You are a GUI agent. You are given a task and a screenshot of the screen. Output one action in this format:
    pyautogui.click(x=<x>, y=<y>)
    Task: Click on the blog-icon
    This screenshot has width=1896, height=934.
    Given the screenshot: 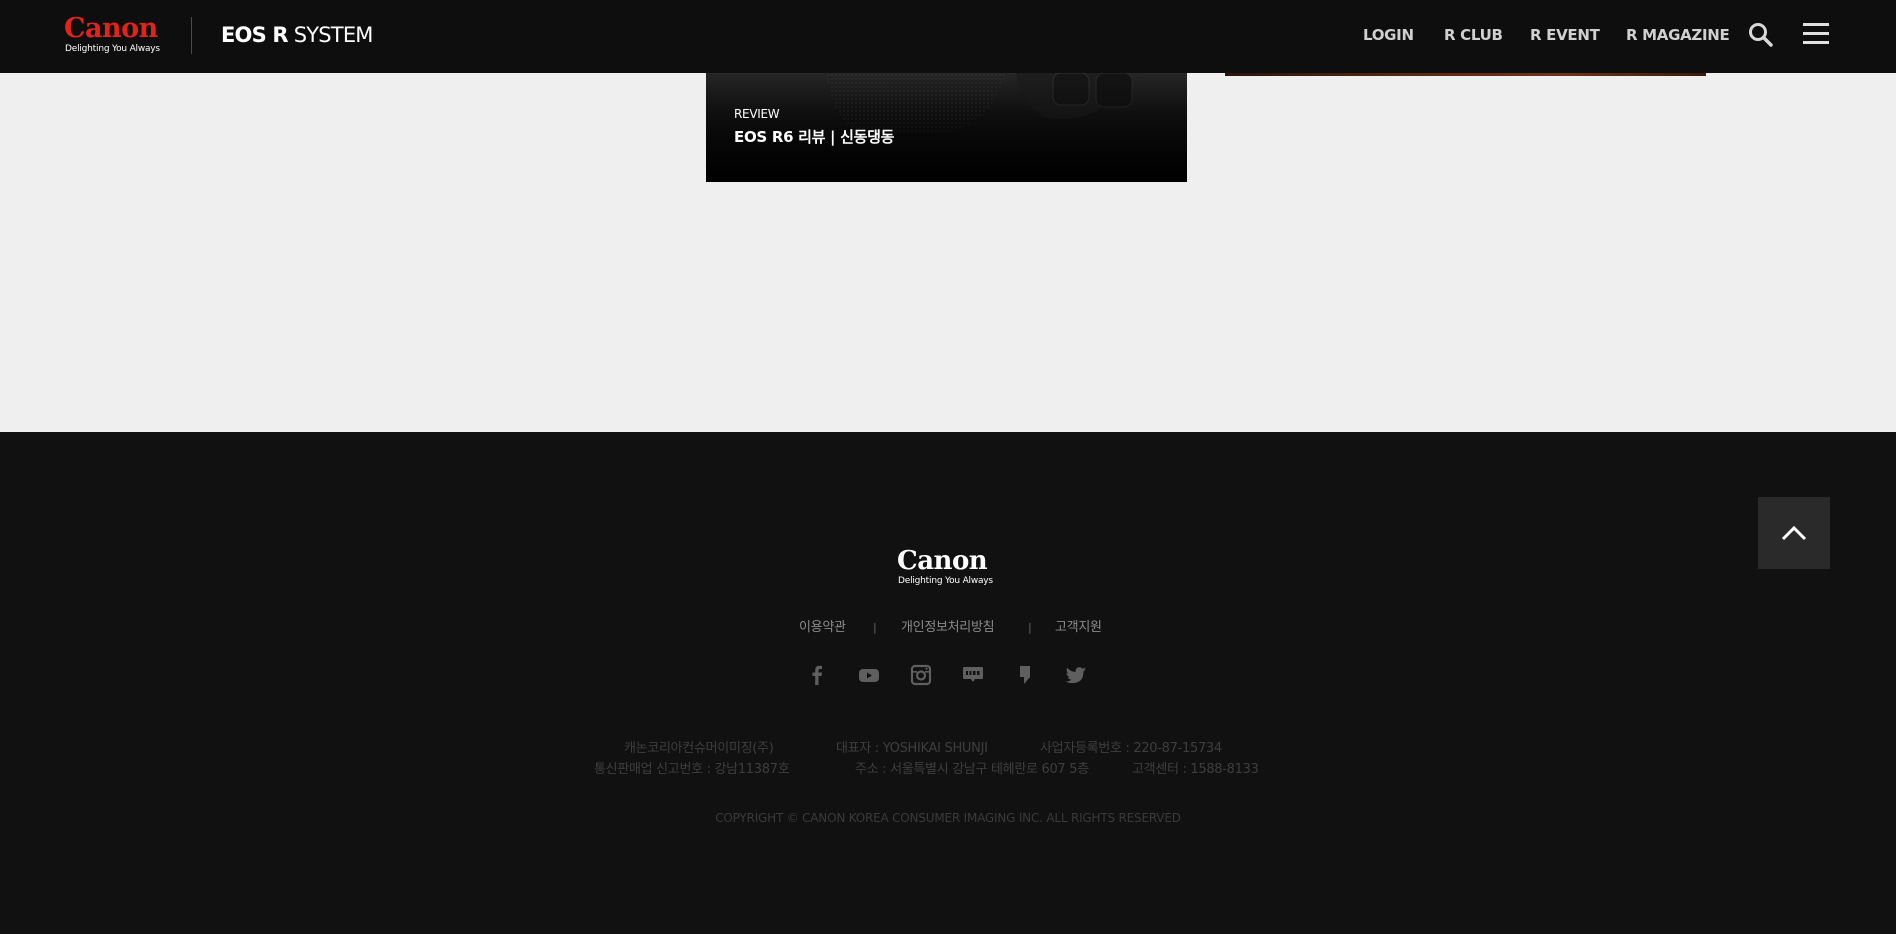 What is the action you would take?
    pyautogui.click(x=973, y=675)
    